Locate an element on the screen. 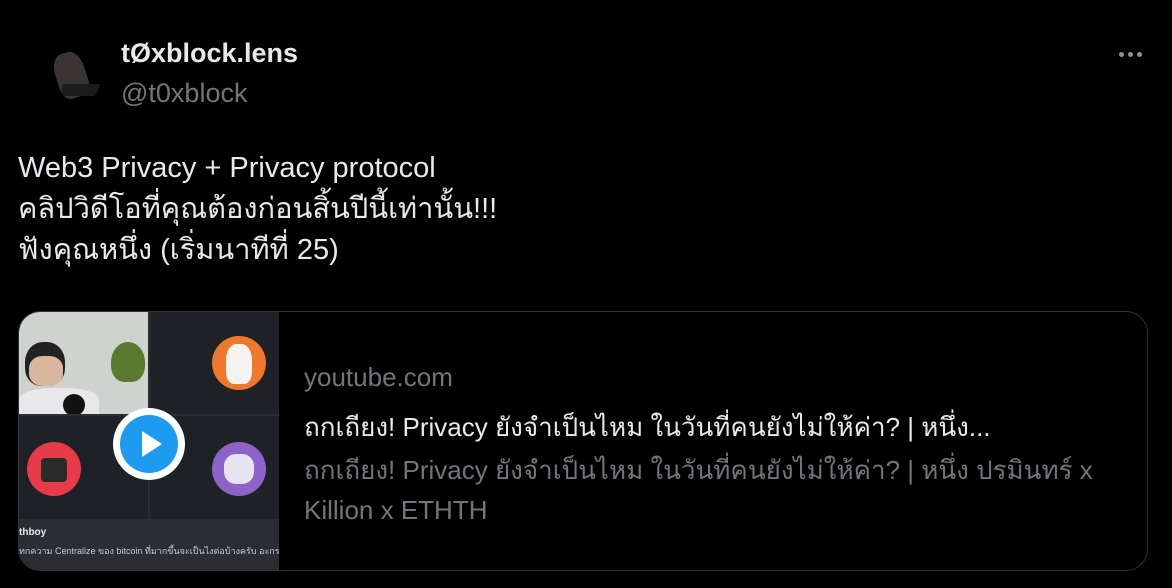 The width and height of the screenshot is (1172, 588). more-options-icon is located at coordinates (1130, 54).